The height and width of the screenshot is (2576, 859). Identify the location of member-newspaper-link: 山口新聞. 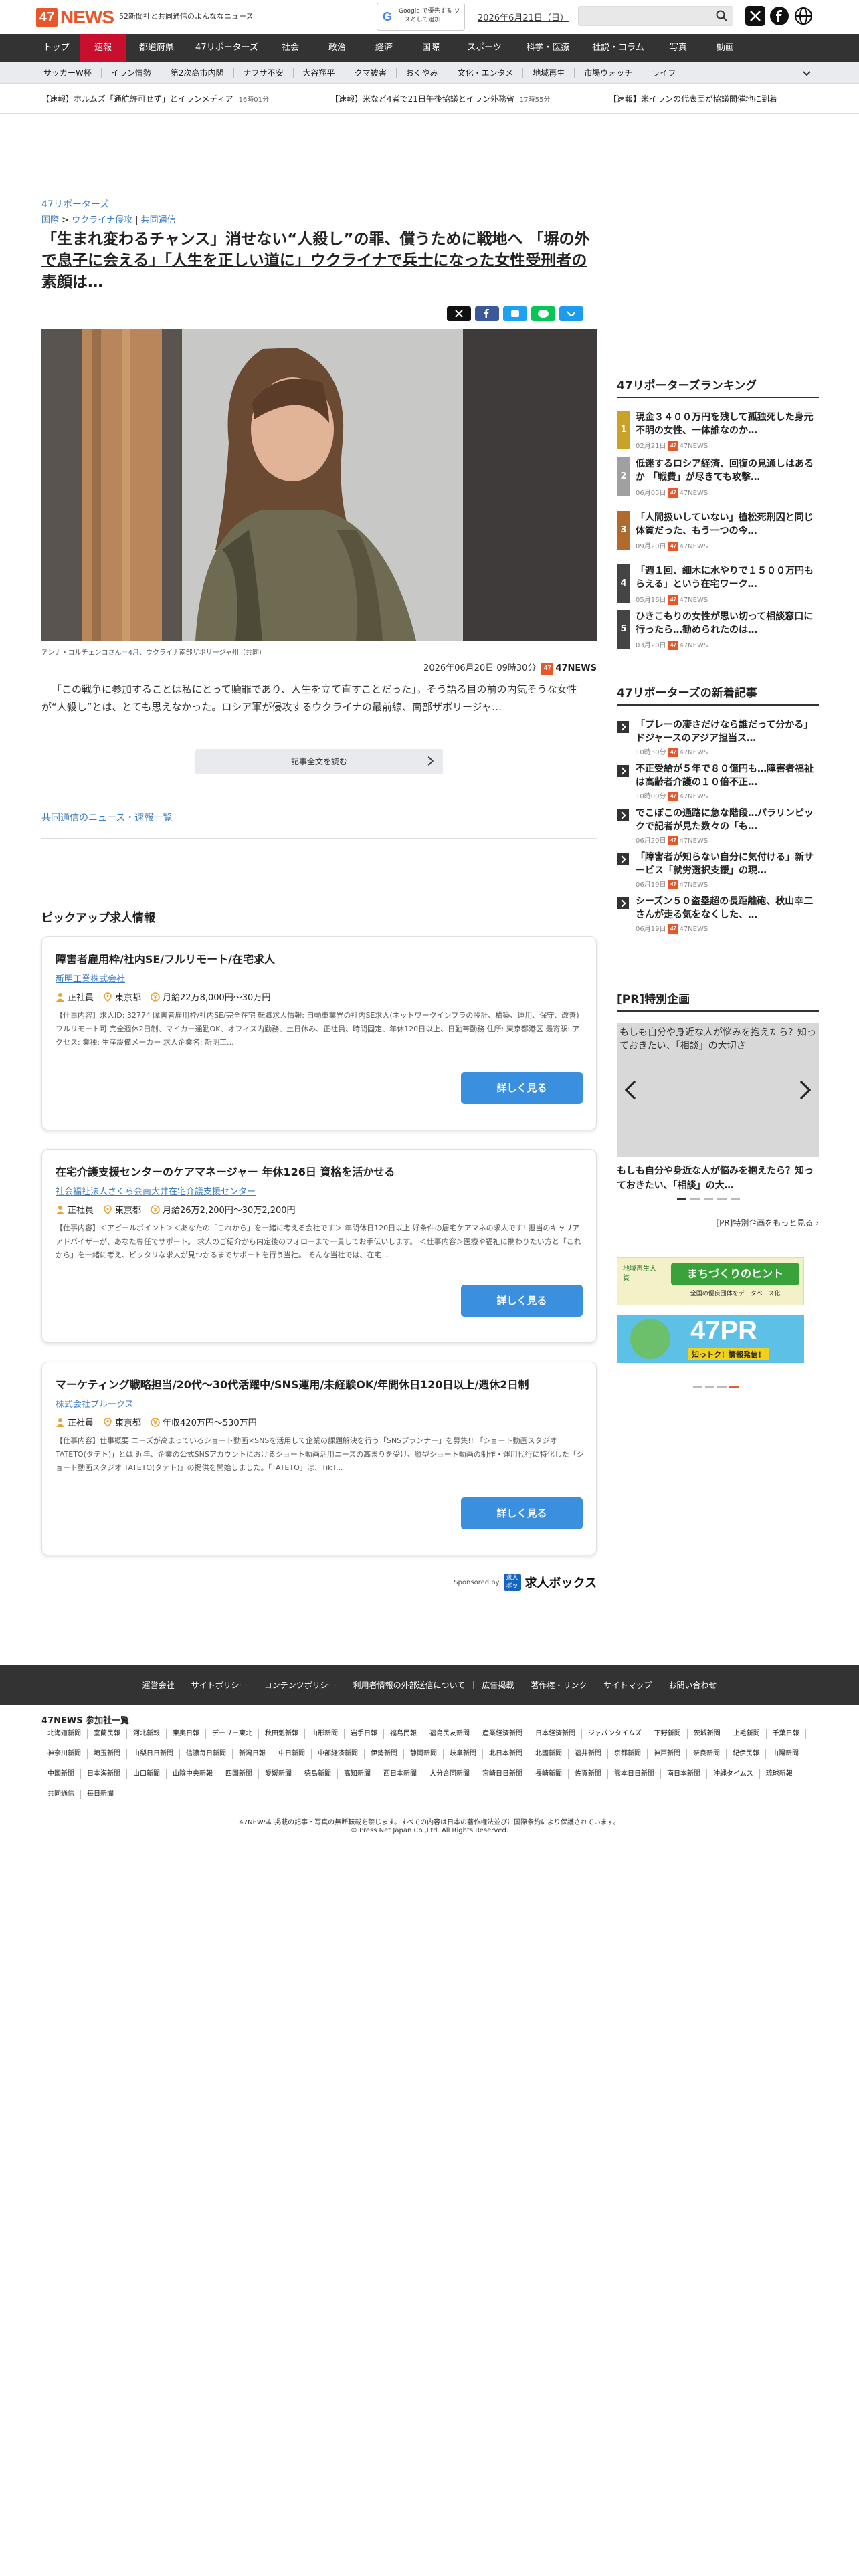
(147, 1774).